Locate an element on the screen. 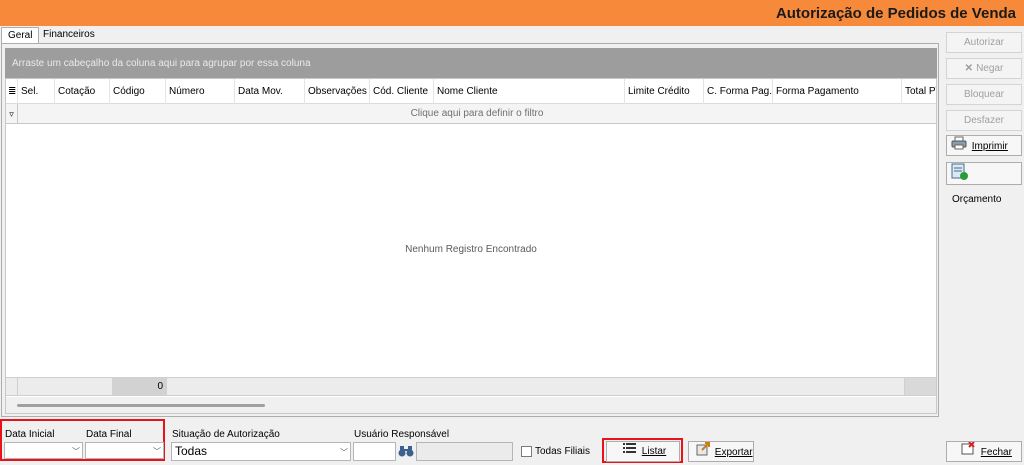  close-window-icon is located at coordinates (968, 451).